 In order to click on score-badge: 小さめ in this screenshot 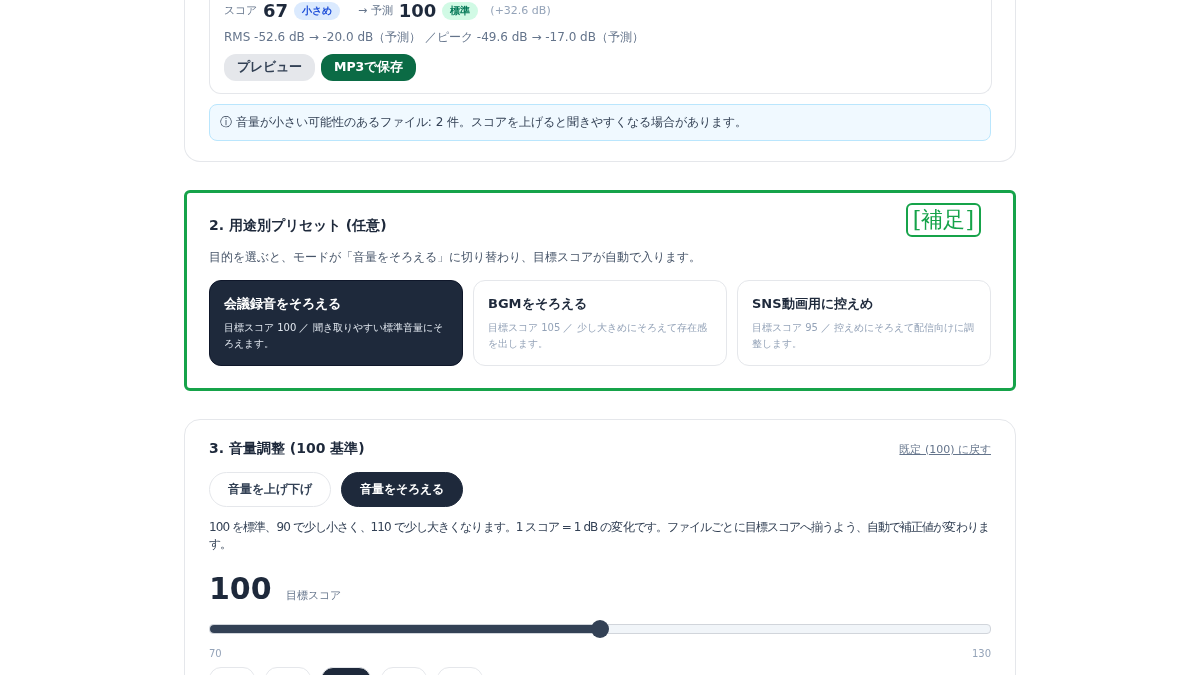, I will do `click(317, 10)`.